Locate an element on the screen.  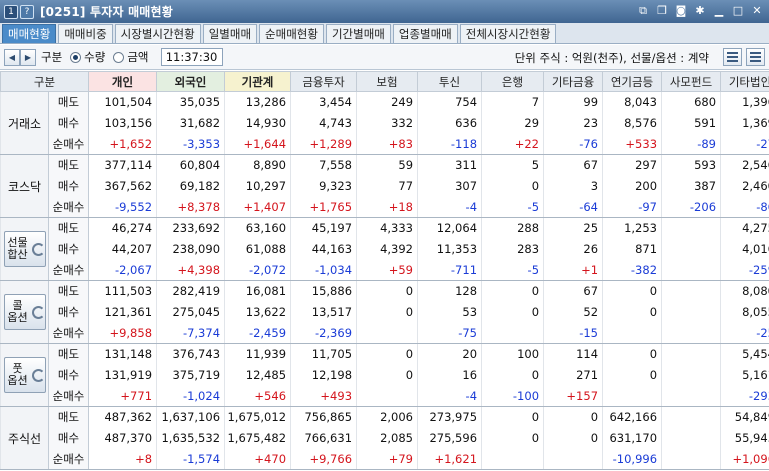
radio-amount-label: 금액 is located at coordinates (138, 57).